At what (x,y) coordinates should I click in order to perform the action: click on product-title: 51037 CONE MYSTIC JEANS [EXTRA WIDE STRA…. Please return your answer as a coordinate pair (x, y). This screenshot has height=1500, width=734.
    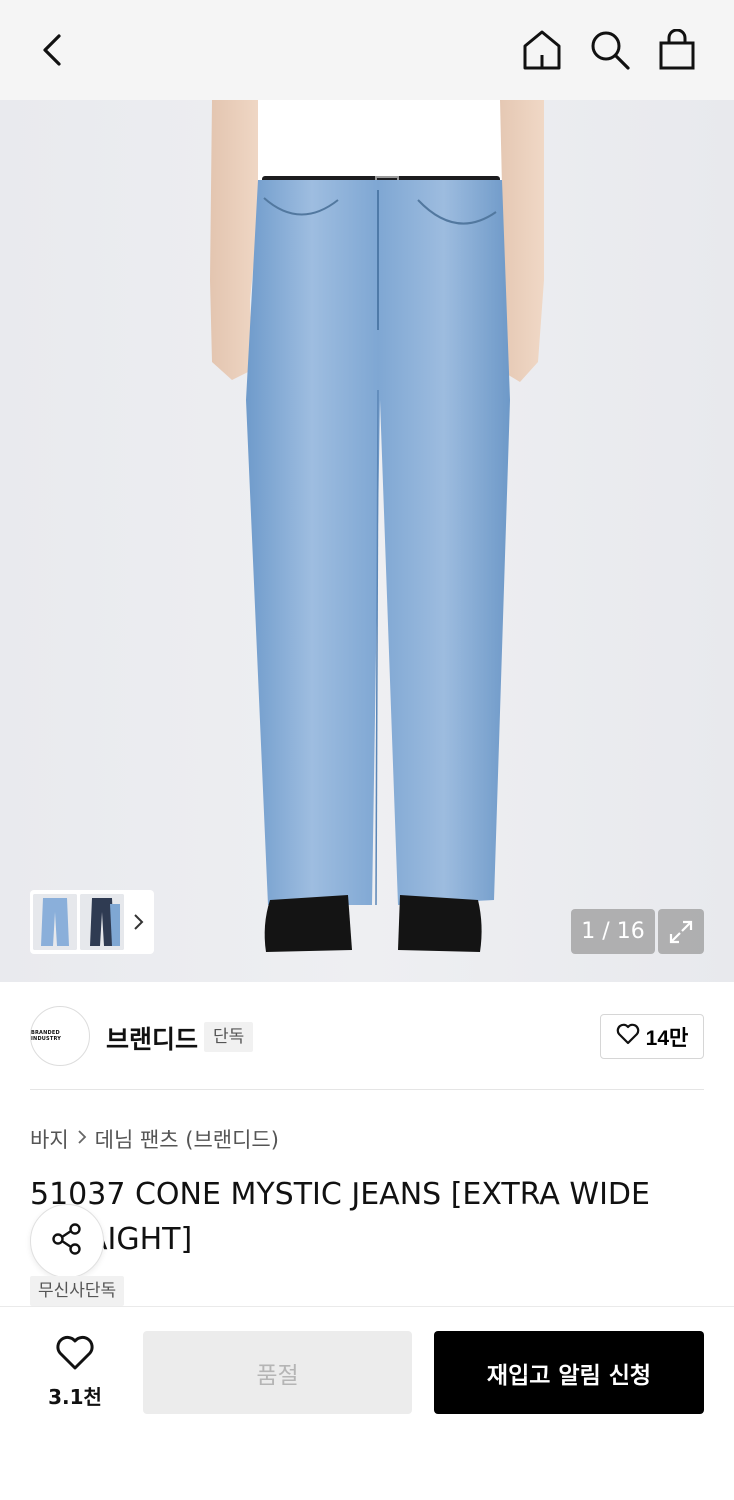
    Looking at the image, I should click on (340, 1217).